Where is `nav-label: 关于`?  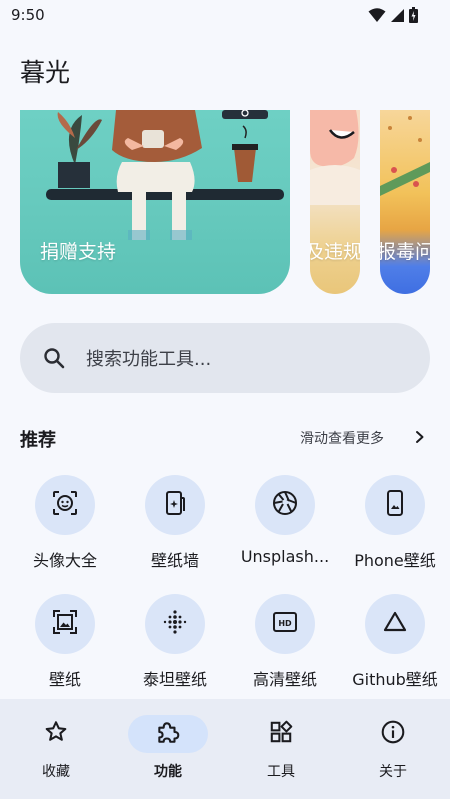 nav-label: 关于 is located at coordinates (393, 772).